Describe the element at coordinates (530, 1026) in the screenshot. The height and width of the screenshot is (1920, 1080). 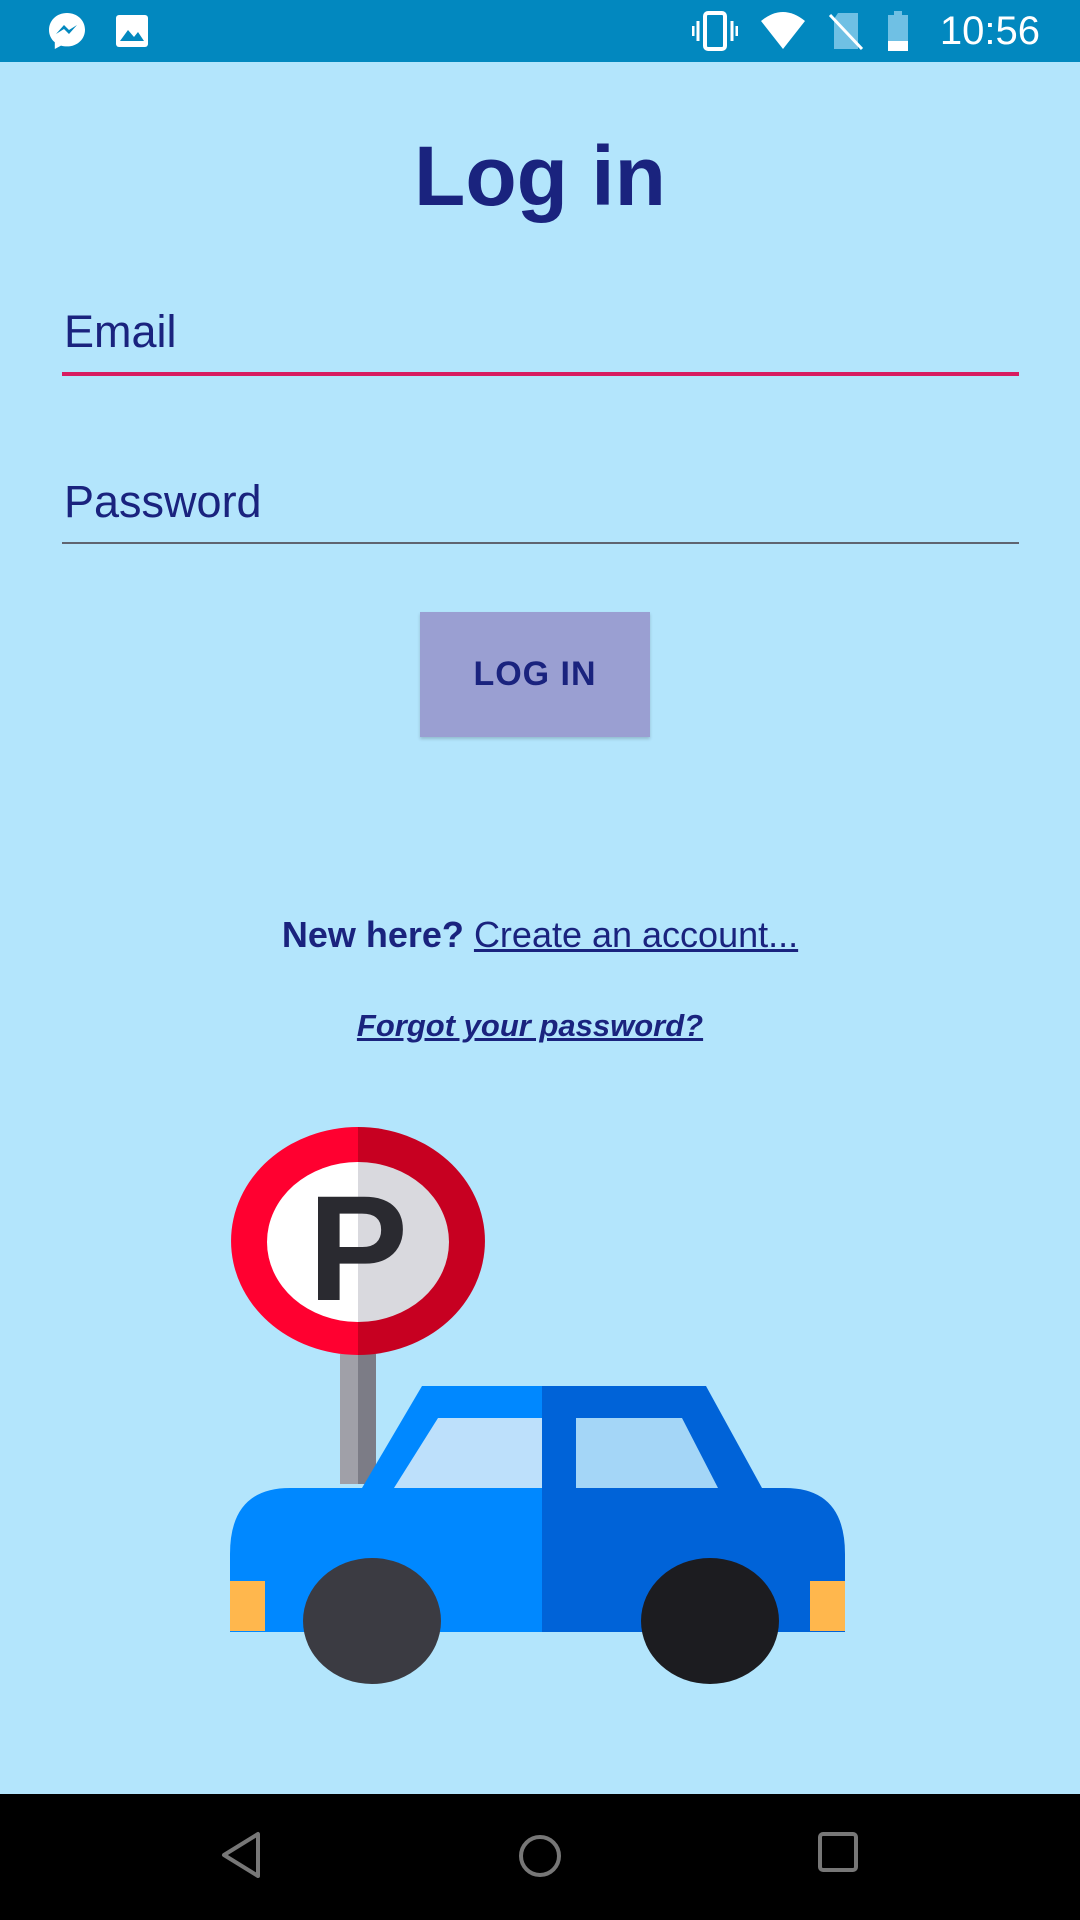
I see `forgot-password-link: Forgot your password?` at that location.